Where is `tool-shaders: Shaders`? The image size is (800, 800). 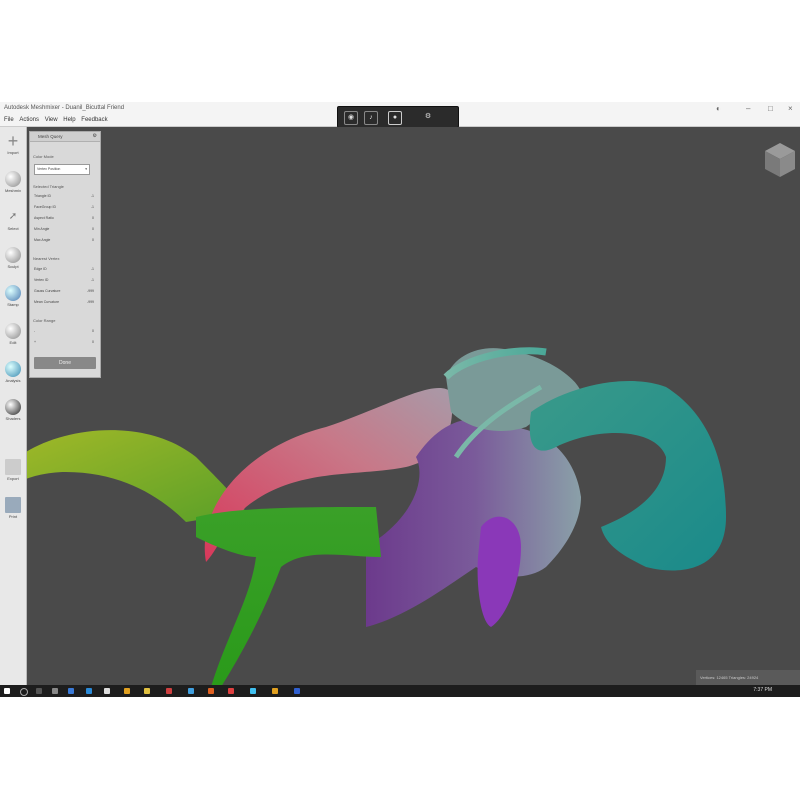 tool-shaders: Shaders is located at coordinates (13, 414).